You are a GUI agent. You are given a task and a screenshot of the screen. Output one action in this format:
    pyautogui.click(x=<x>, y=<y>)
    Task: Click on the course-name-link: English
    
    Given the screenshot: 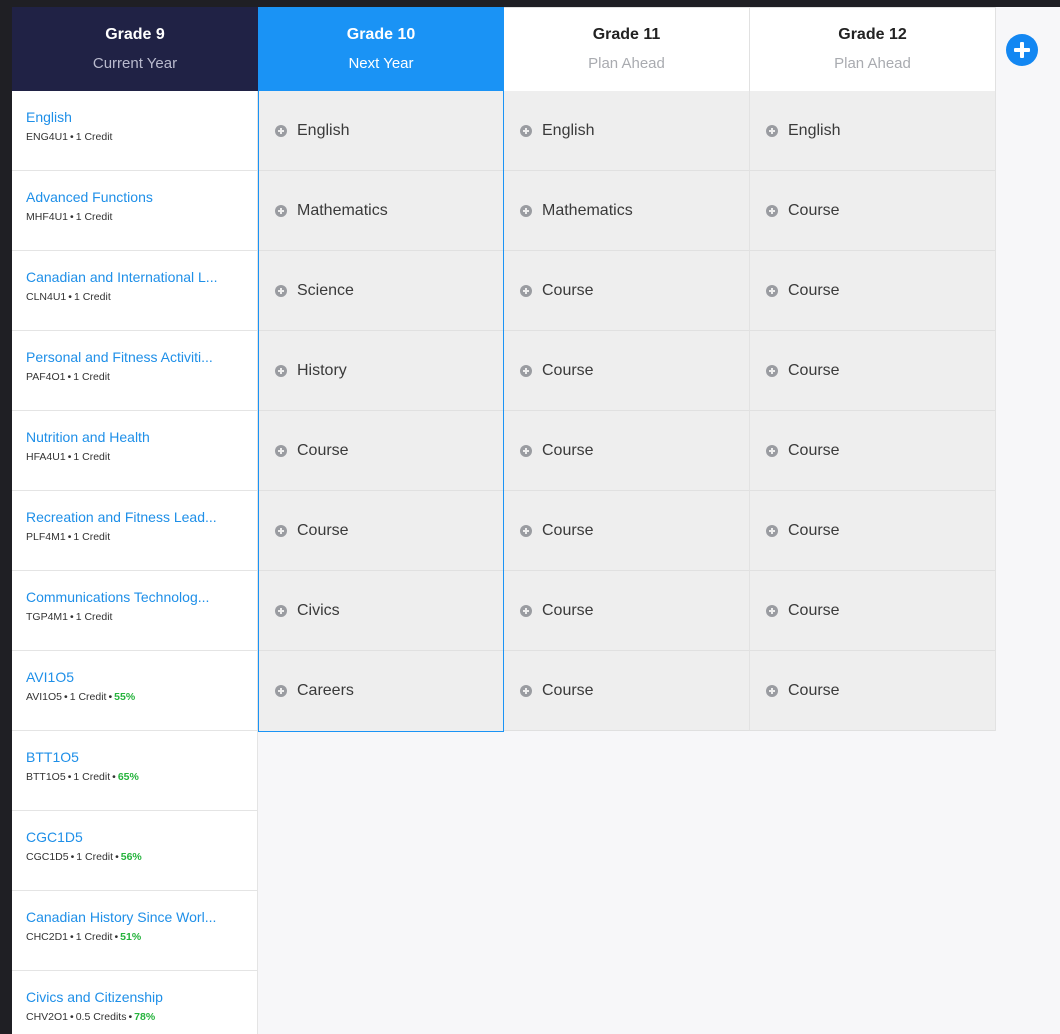 What is the action you would take?
    pyautogui.click(x=141, y=117)
    